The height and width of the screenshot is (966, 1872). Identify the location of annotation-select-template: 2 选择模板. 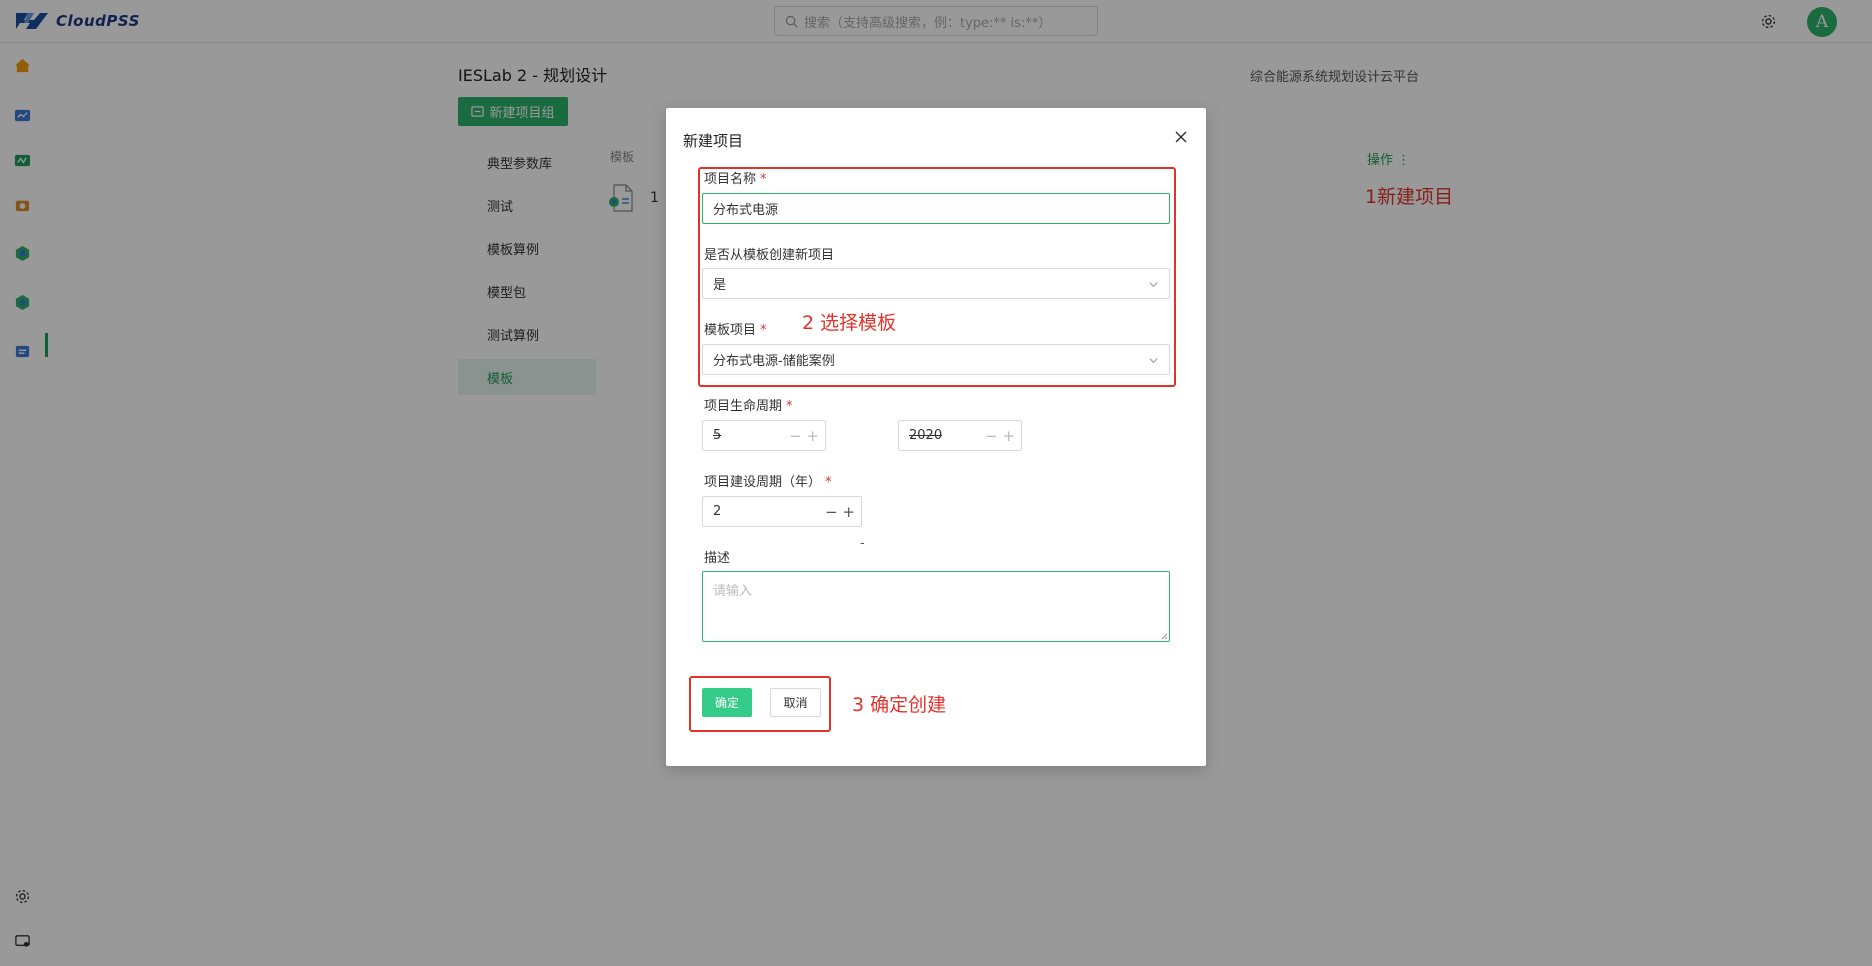
(849, 323).